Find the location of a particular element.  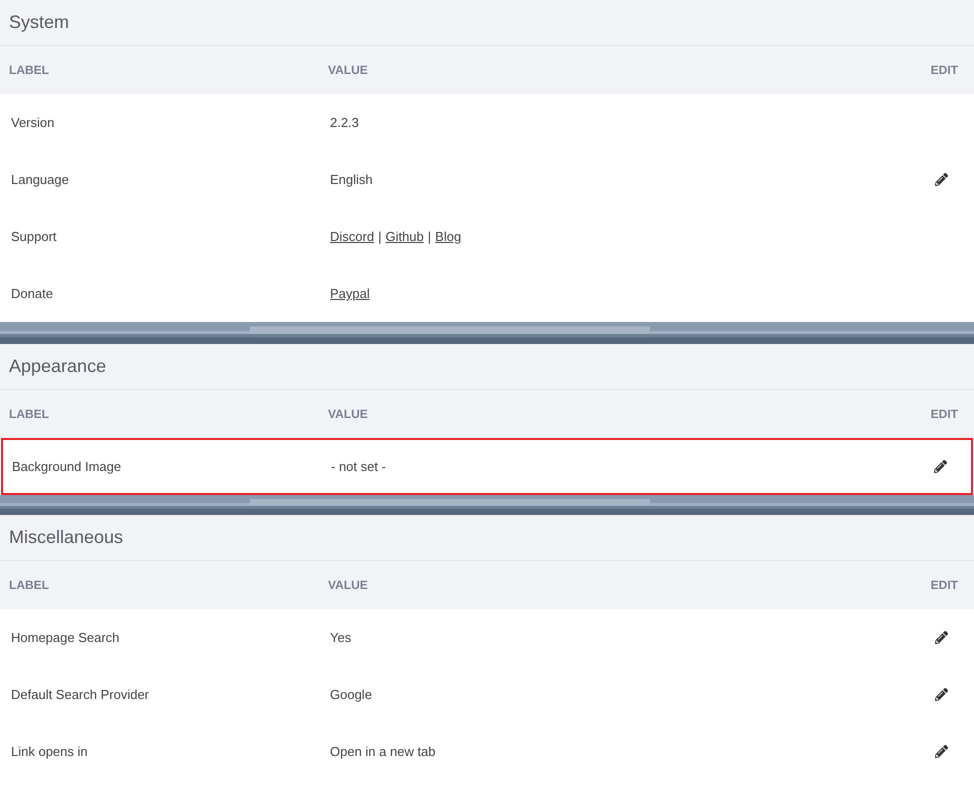

setting-value: 2.2.3 is located at coordinates (344, 122).